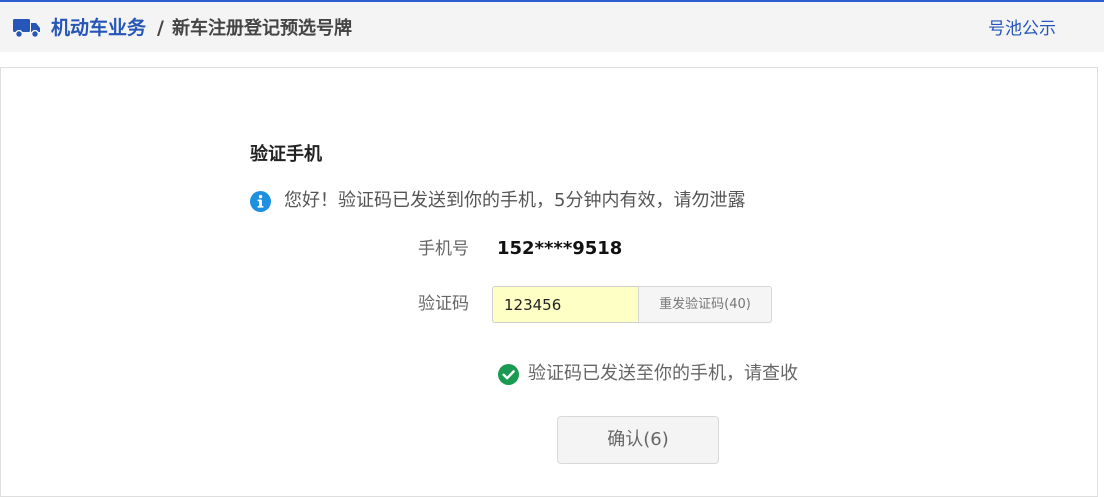 The width and height of the screenshot is (1104, 497). Describe the element at coordinates (286, 154) in the screenshot. I see `form-title: 验证手机` at that location.